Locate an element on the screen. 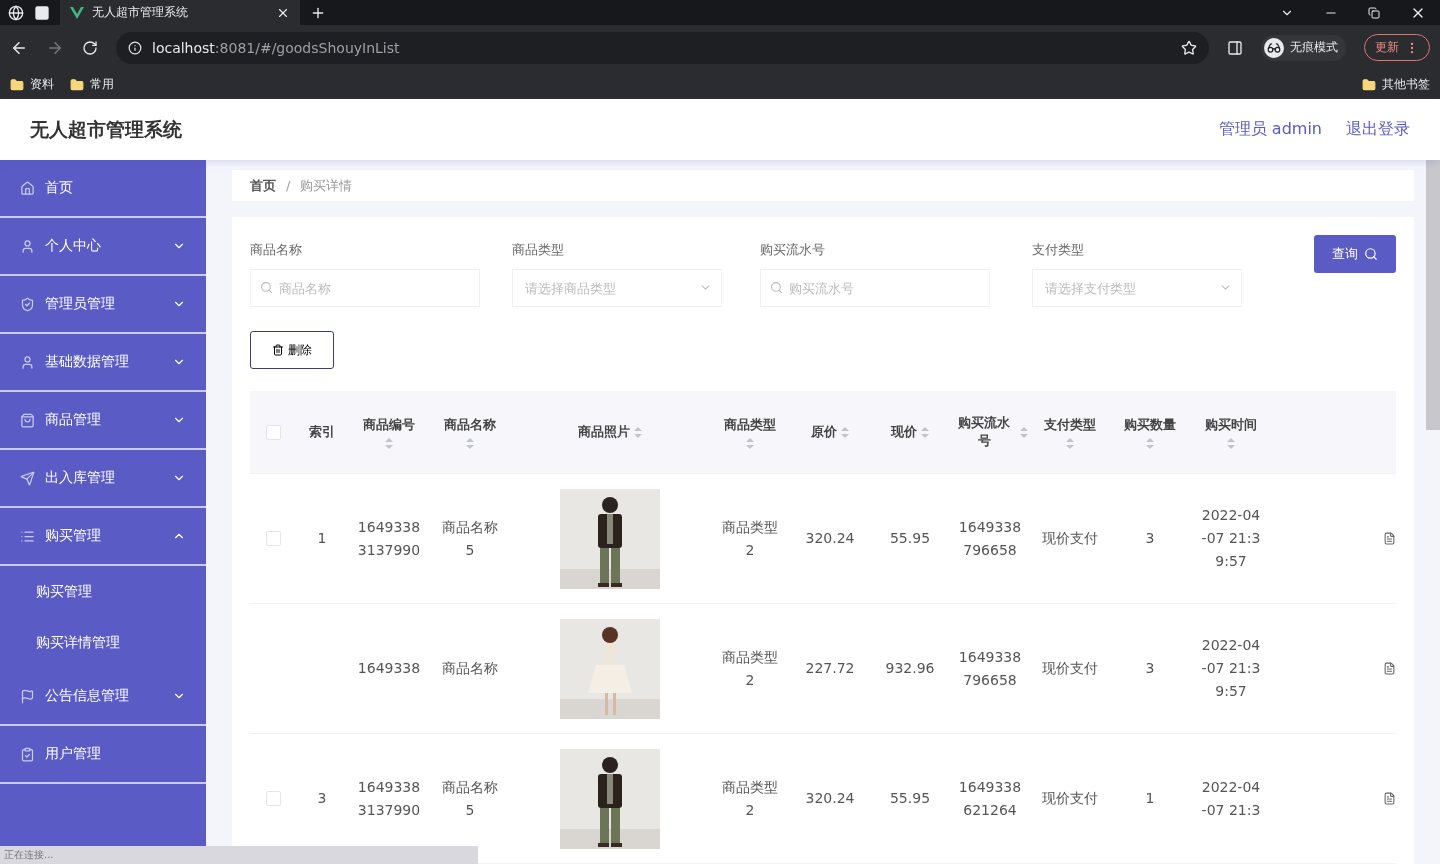 The height and width of the screenshot is (864, 1440). address-bar: localhost:8081/#/goodsShouyInList is located at coordinates (662, 47).